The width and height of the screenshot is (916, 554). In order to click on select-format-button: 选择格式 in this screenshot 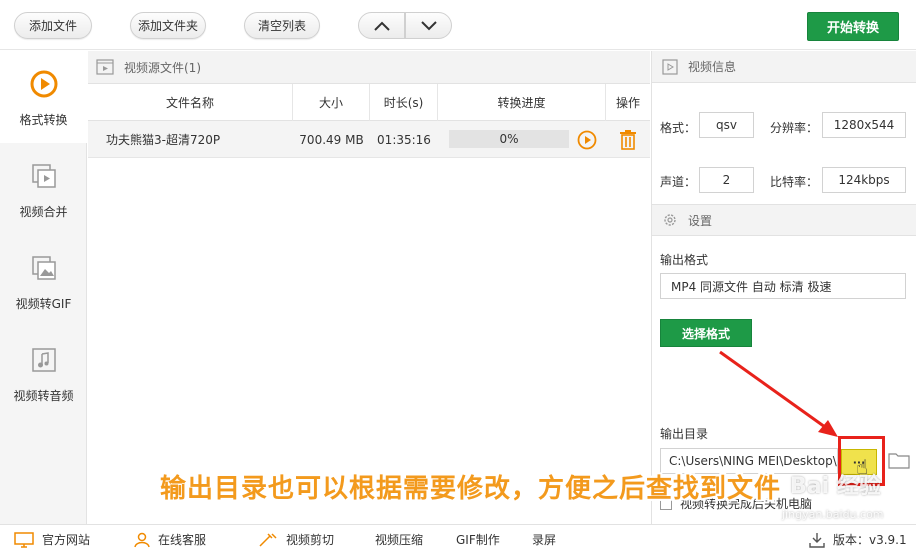, I will do `click(706, 333)`.